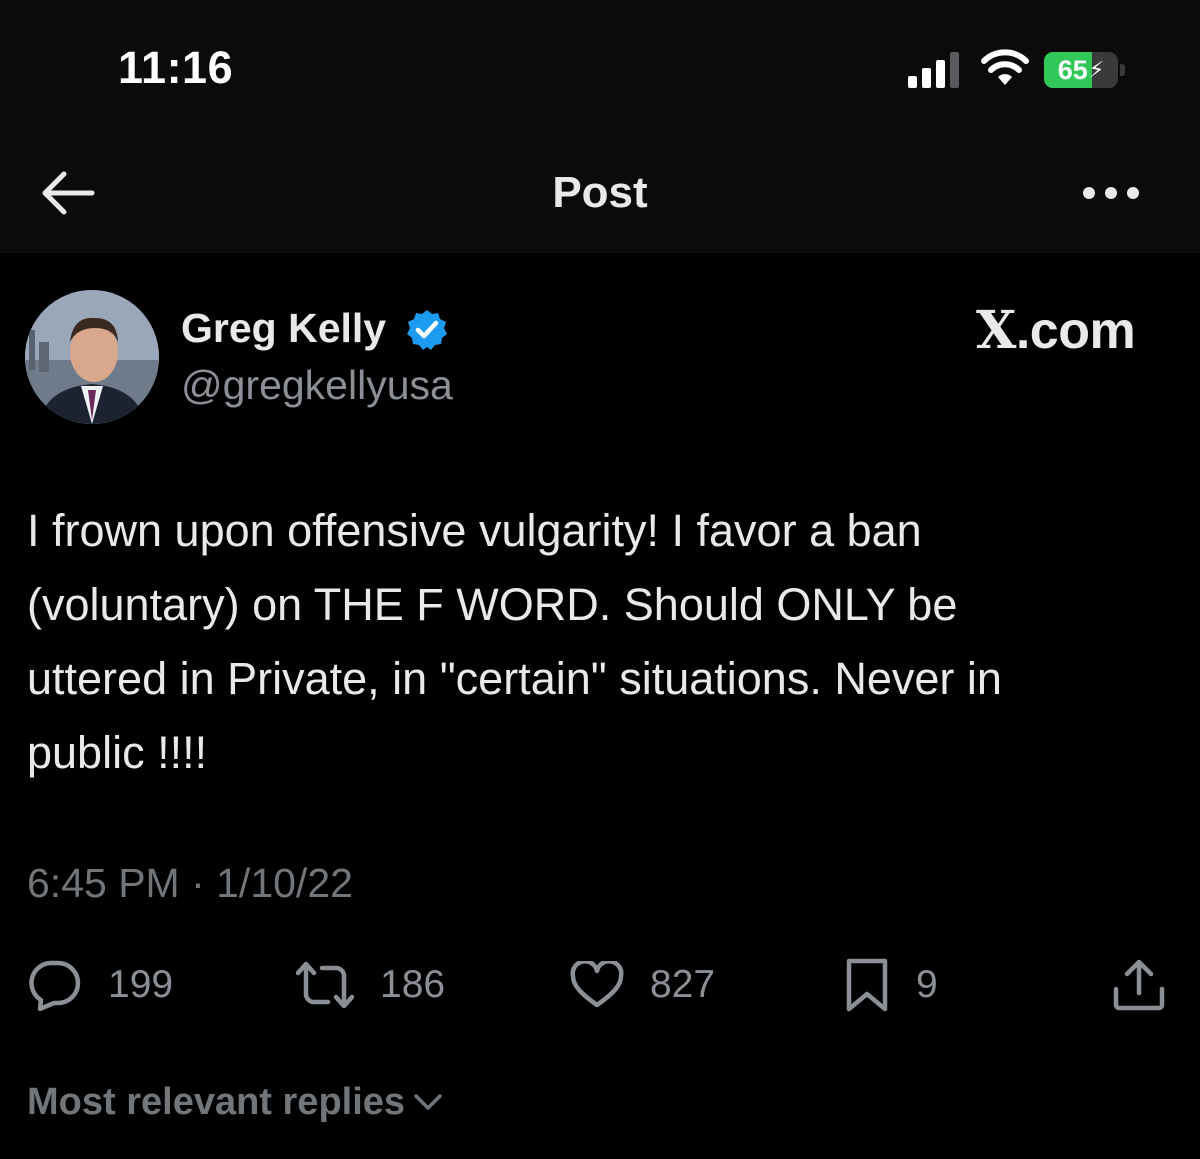  Describe the element at coordinates (1096, 69) in the screenshot. I see `charging-bolt-icon: ⚡` at that location.